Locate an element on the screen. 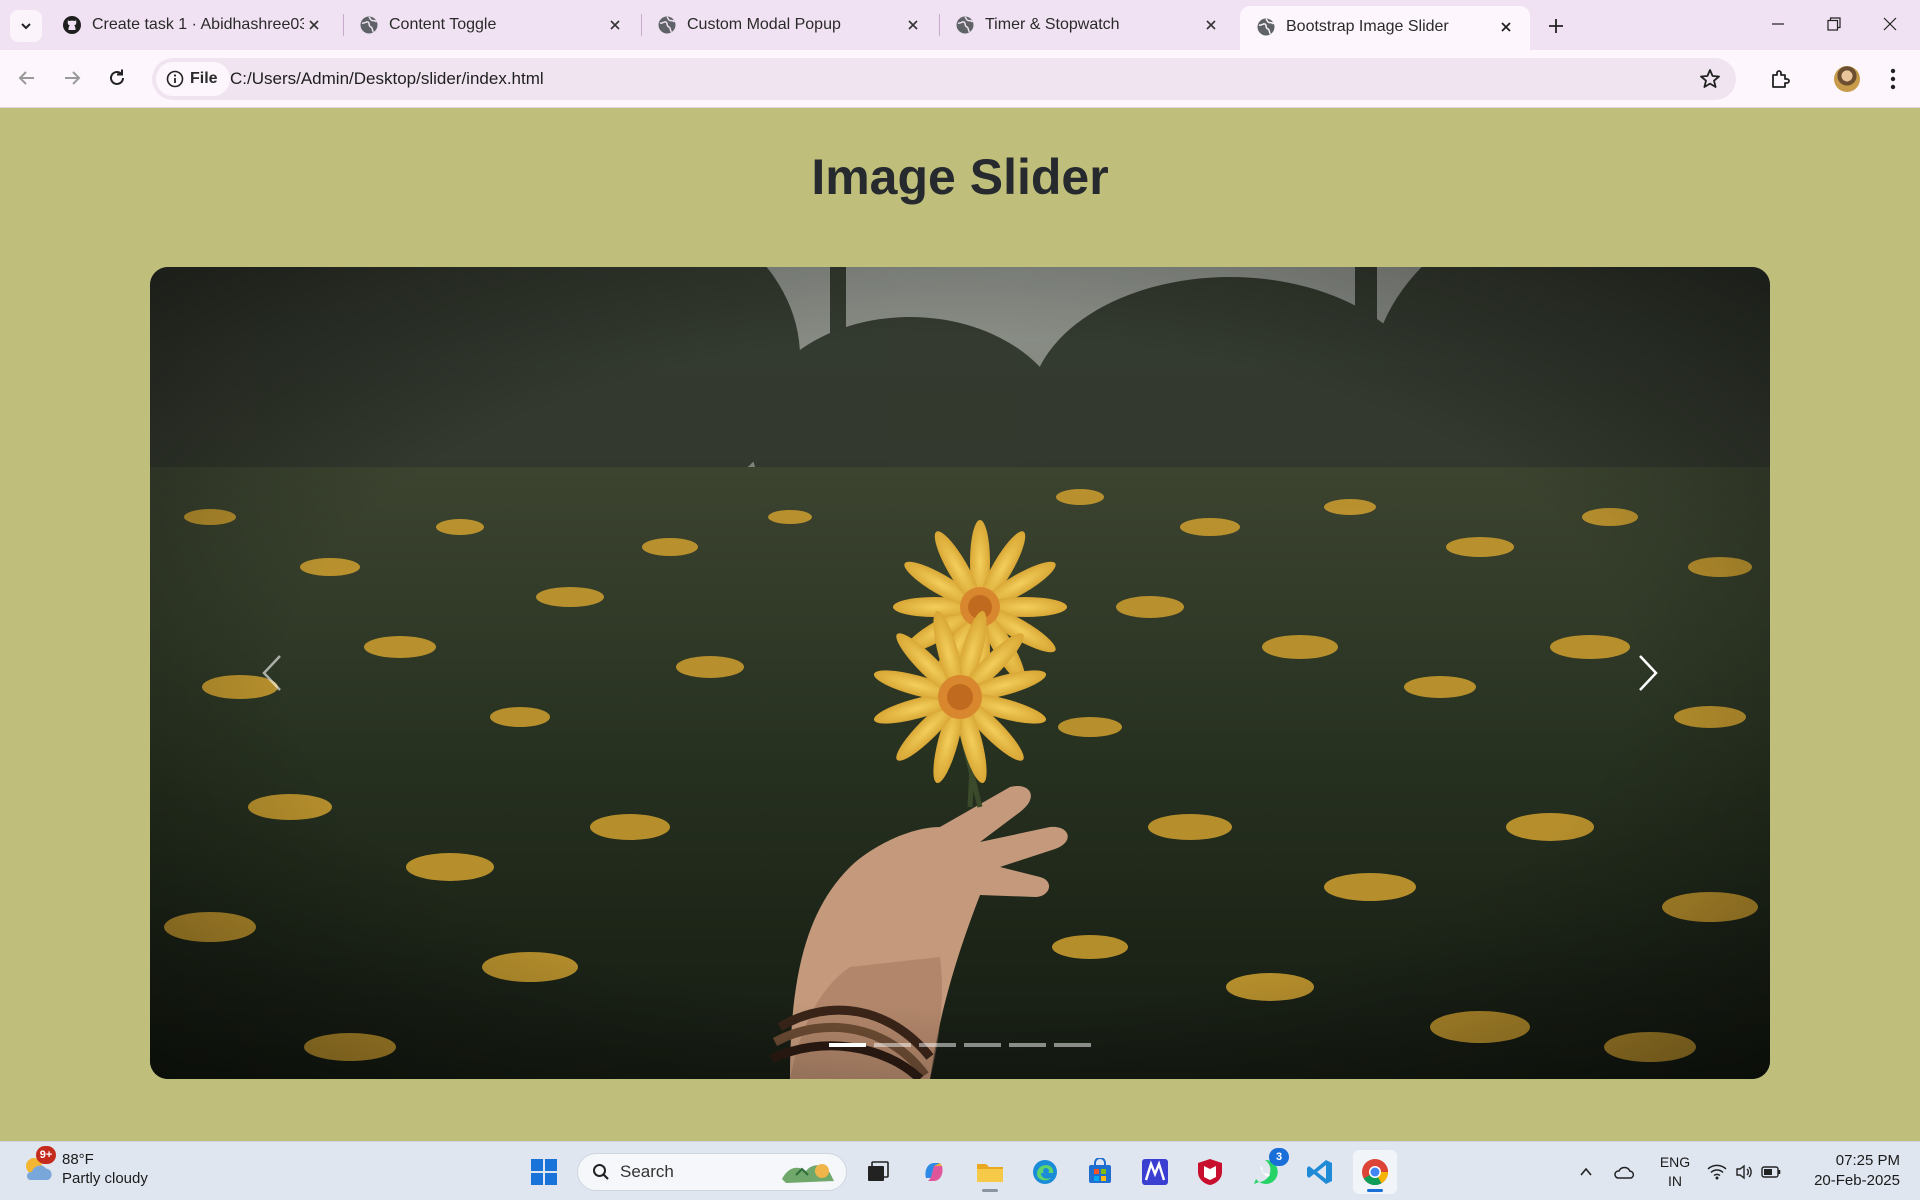 The image size is (1920, 1200). edge-button is located at coordinates (1045, 1172).